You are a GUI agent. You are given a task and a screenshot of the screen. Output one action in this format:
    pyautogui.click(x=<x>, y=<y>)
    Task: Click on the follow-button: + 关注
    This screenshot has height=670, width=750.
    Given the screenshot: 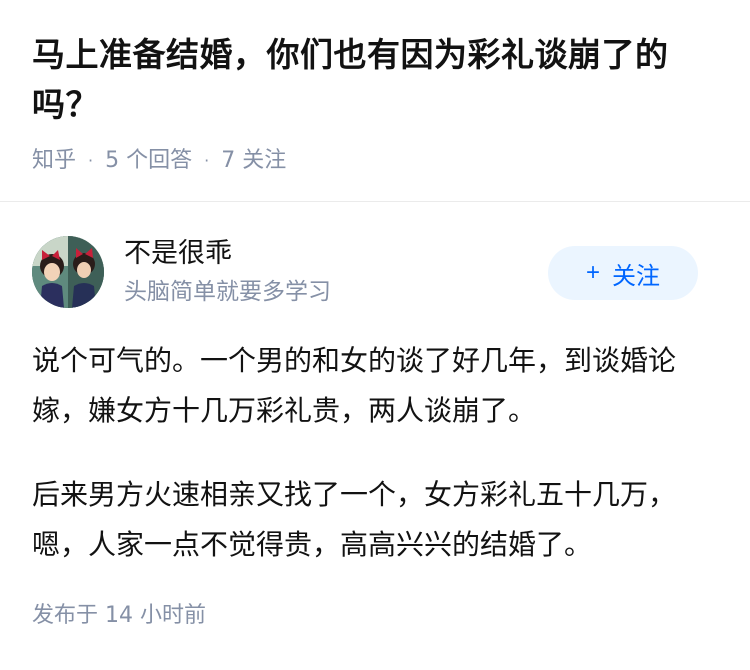 What is the action you would take?
    pyautogui.click(x=623, y=273)
    